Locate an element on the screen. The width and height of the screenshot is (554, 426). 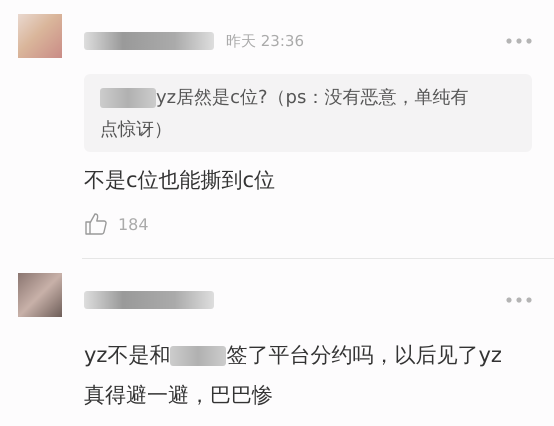
like-count: 184 is located at coordinates (133, 224).